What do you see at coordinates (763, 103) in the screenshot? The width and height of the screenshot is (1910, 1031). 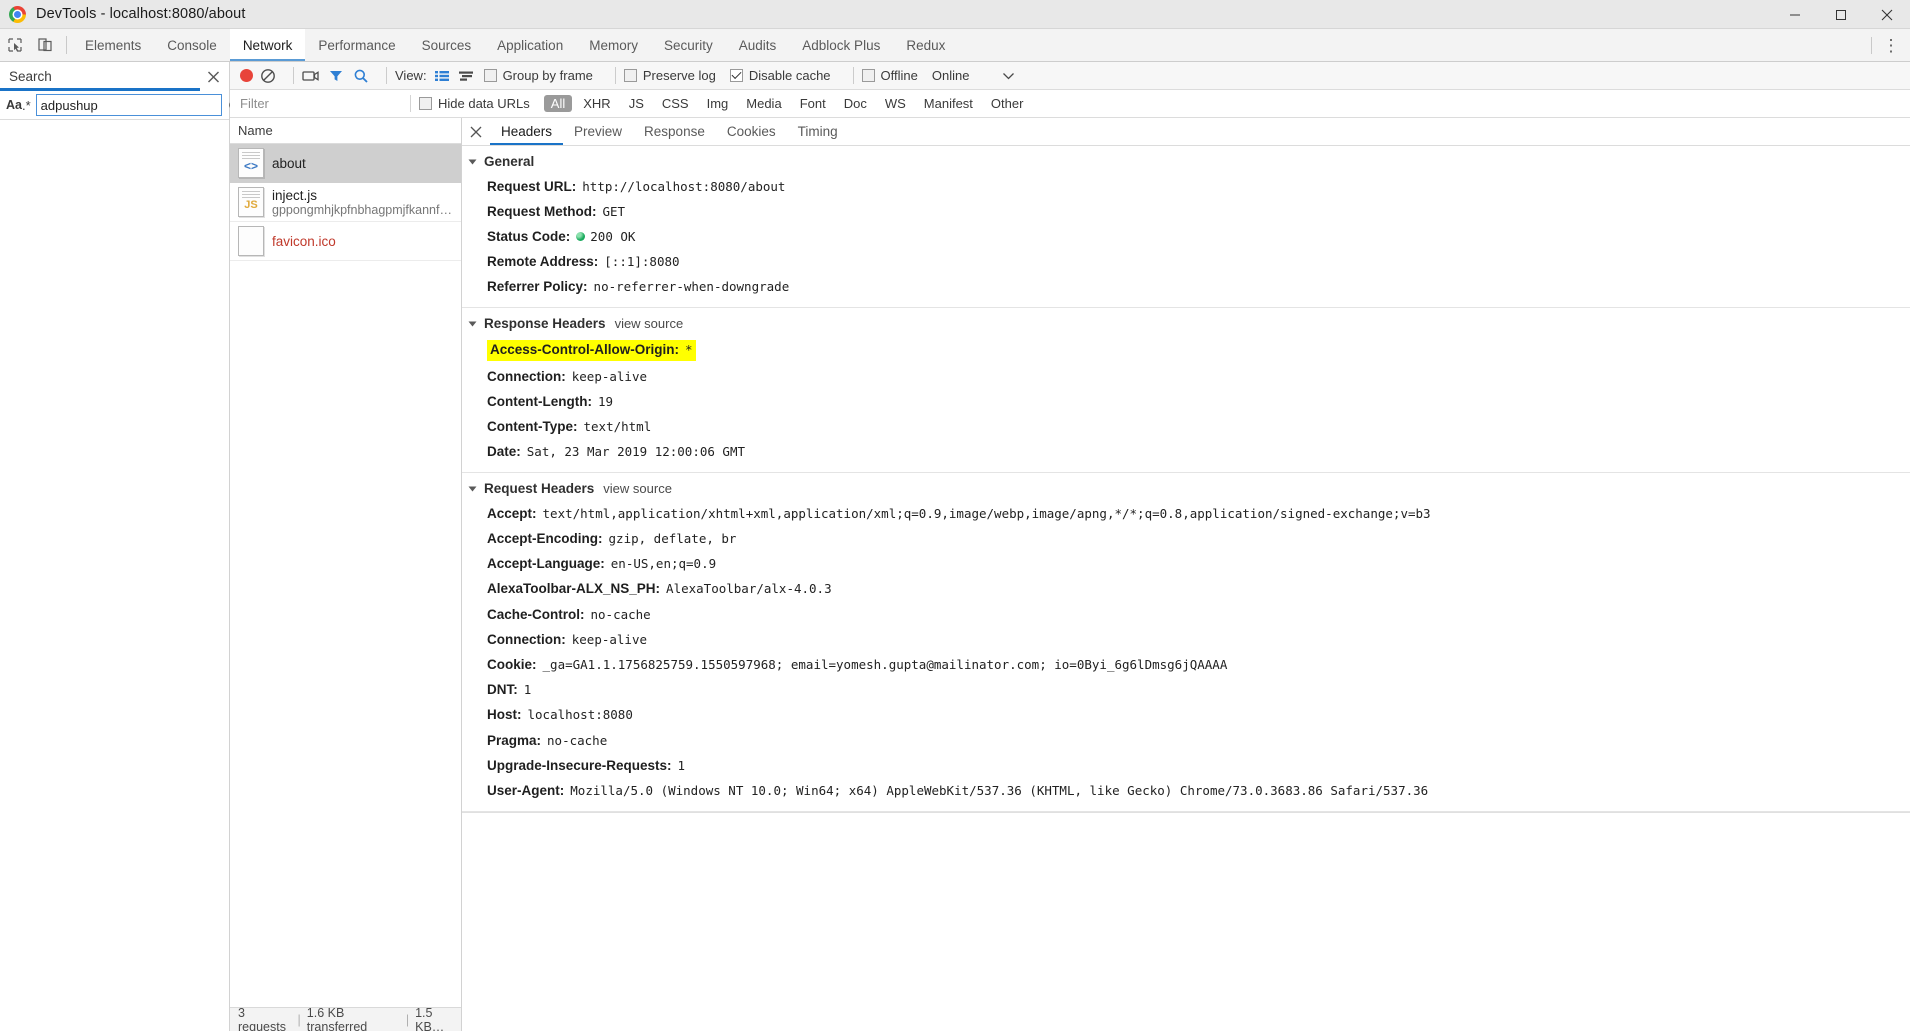 I see `filter-type-media: Media` at bounding box center [763, 103].